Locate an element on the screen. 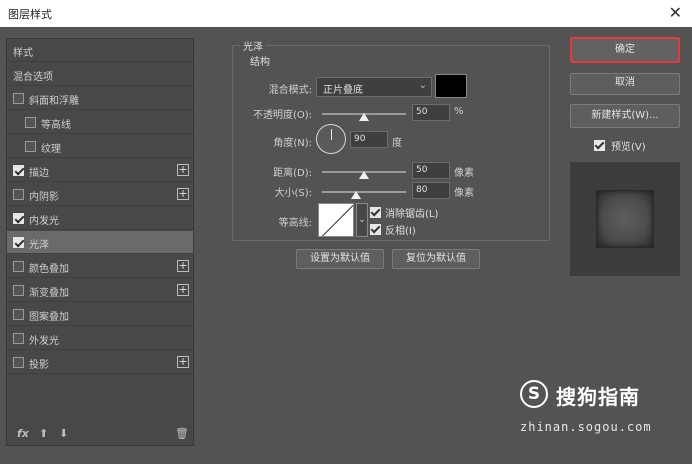 The width and height of the screenshot is (692, 464). trash-icon: 🗑 is located at coordinates (182, 433).